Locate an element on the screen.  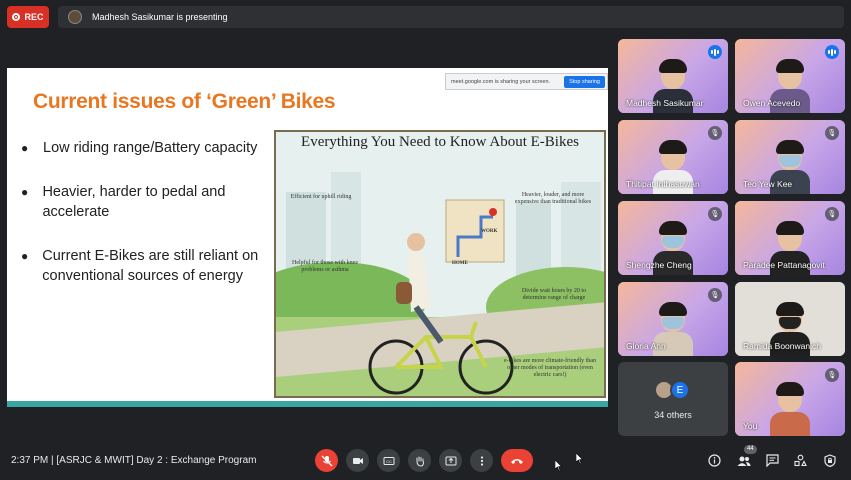
raise-hand-button is located at coordinates (419, 460).